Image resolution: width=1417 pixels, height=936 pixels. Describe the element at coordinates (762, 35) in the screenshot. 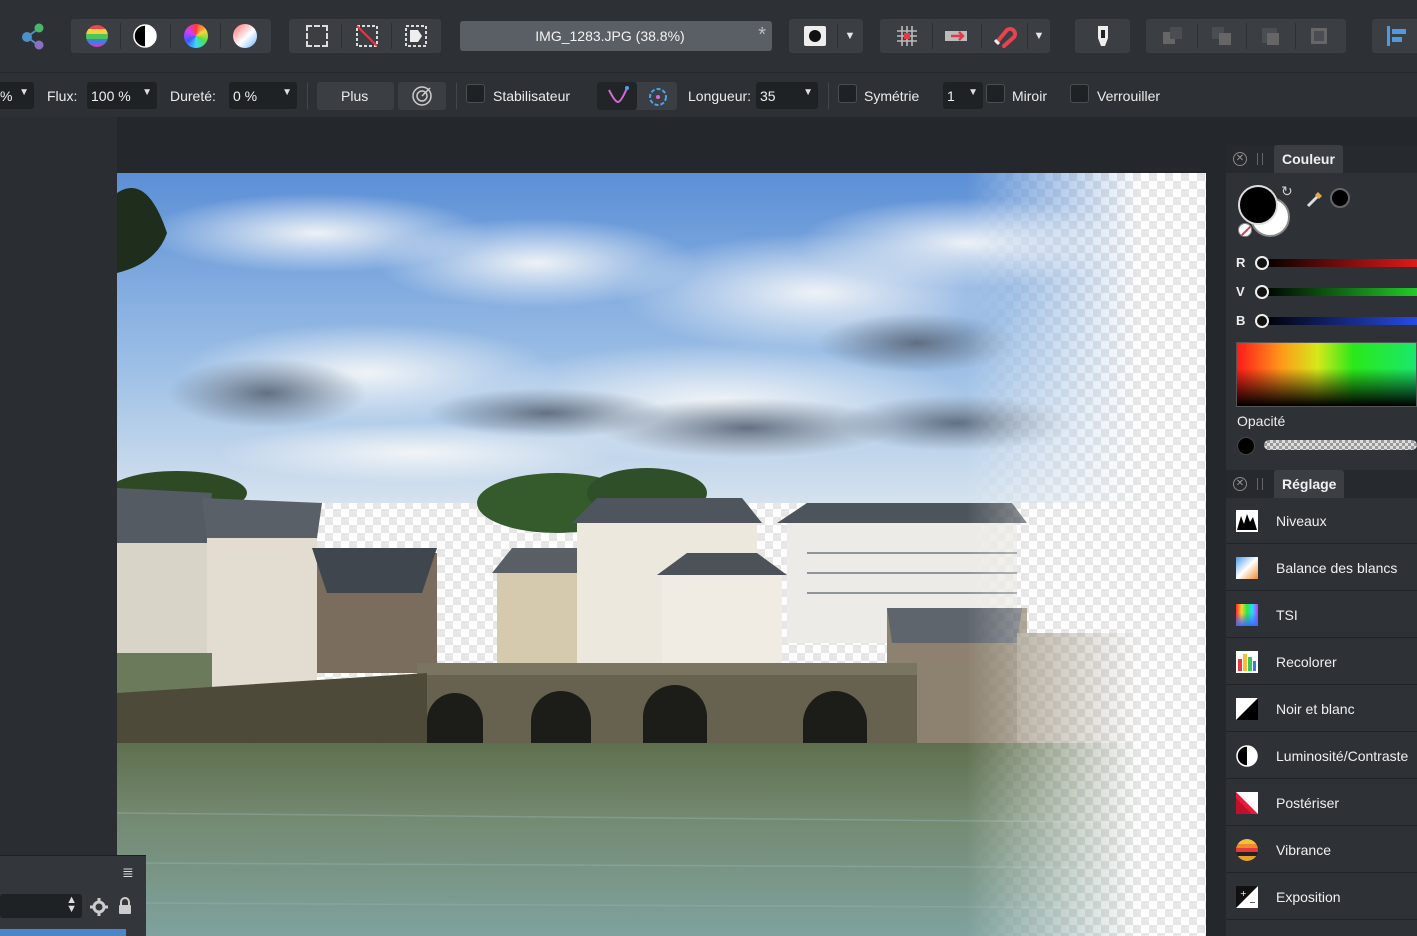

I see `document-close-icon: *` at that location.